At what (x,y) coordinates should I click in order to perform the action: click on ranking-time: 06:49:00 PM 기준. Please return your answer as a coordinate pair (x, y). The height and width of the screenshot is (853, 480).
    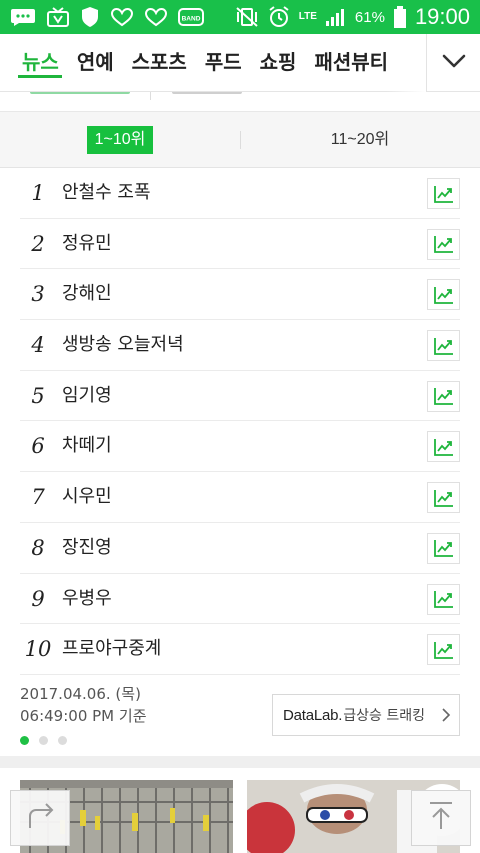
    Looking at the image, I should click on (83, 716).